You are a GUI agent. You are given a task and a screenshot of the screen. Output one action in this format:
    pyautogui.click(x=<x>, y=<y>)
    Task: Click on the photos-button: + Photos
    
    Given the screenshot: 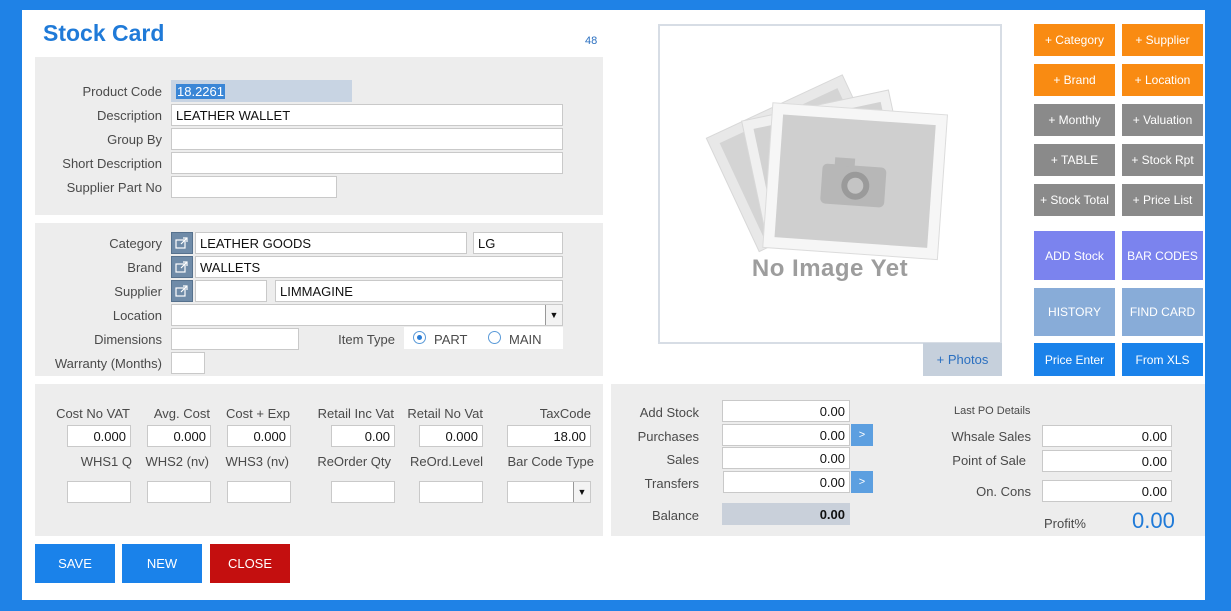 What is the action you would take?
    pyautogui.click(x=962, y=359)
    